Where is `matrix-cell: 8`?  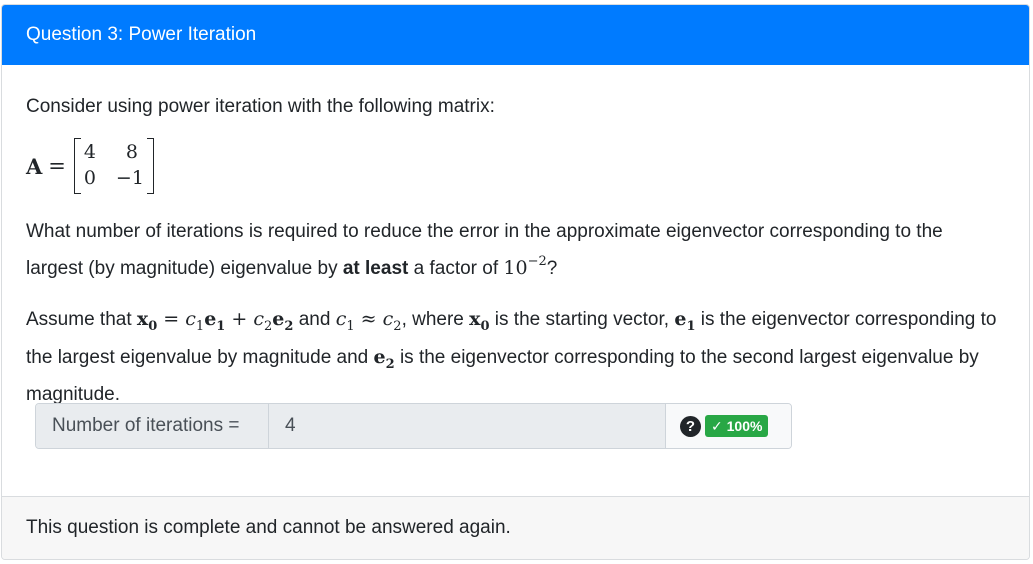 matrix-cell: 8 is located at coordinates (131, 152).